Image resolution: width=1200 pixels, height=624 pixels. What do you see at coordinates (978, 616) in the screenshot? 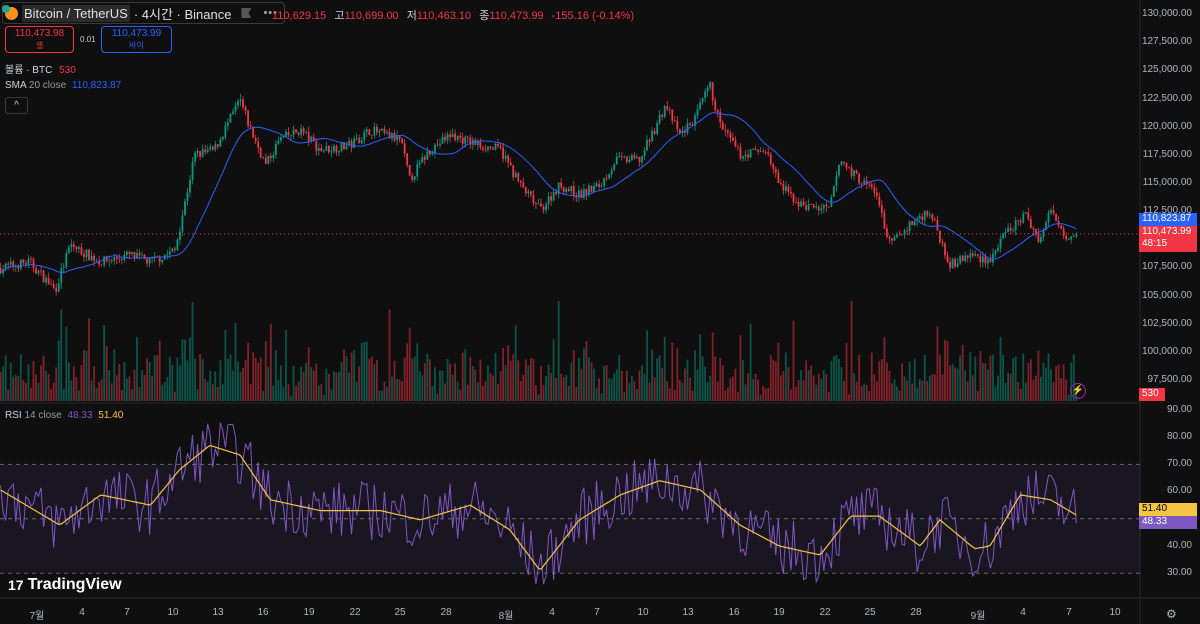
I see `time-axis-label: 9월` at bounding box center [978, 616].